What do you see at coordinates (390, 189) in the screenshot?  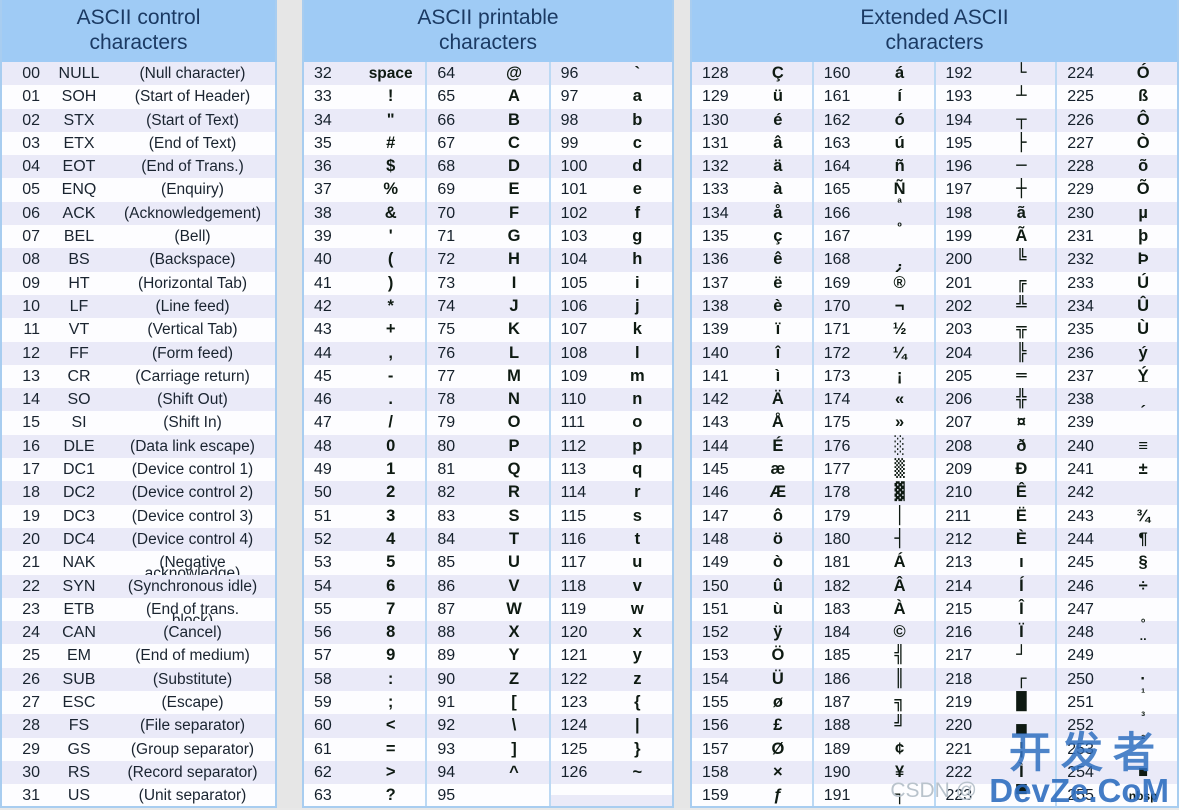 I see `char-glyph-text: %` at bounding box center [390, 189].